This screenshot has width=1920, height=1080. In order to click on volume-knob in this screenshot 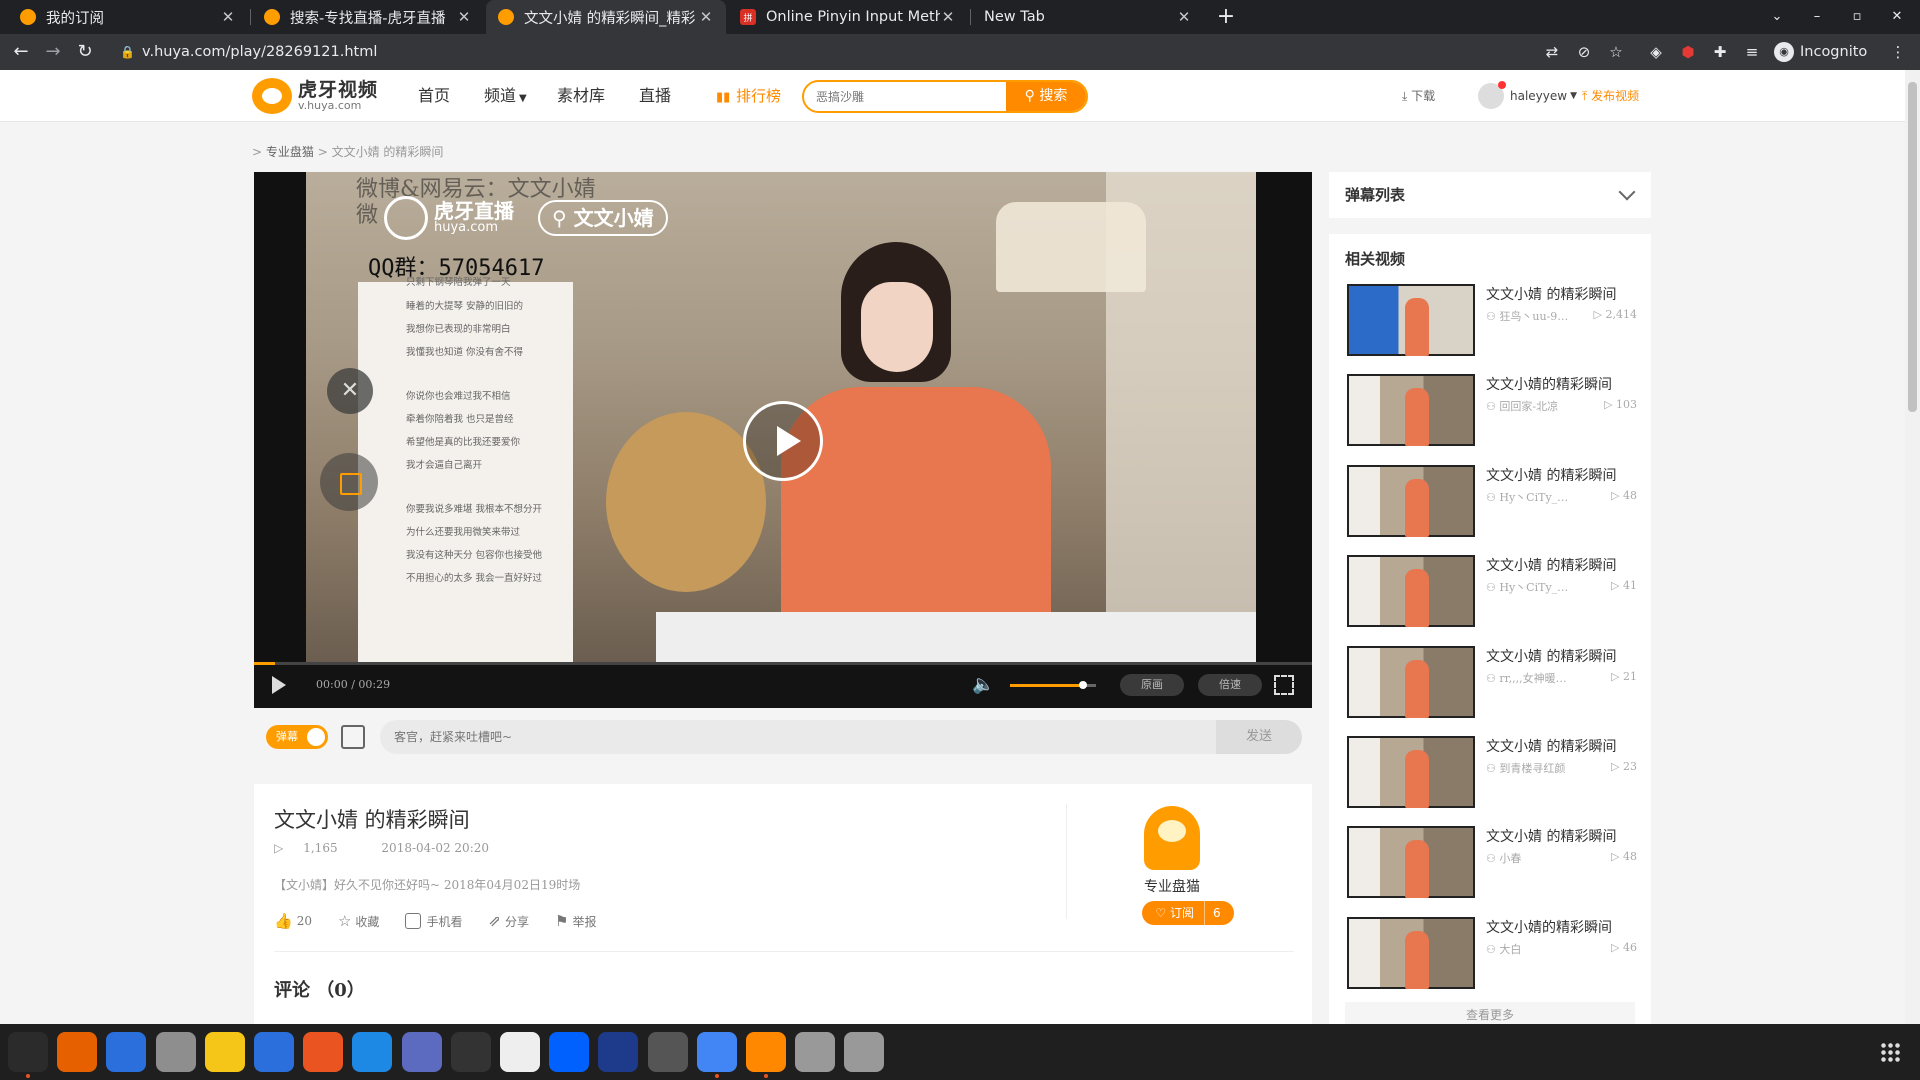, I will do `click(1083, 685)`.